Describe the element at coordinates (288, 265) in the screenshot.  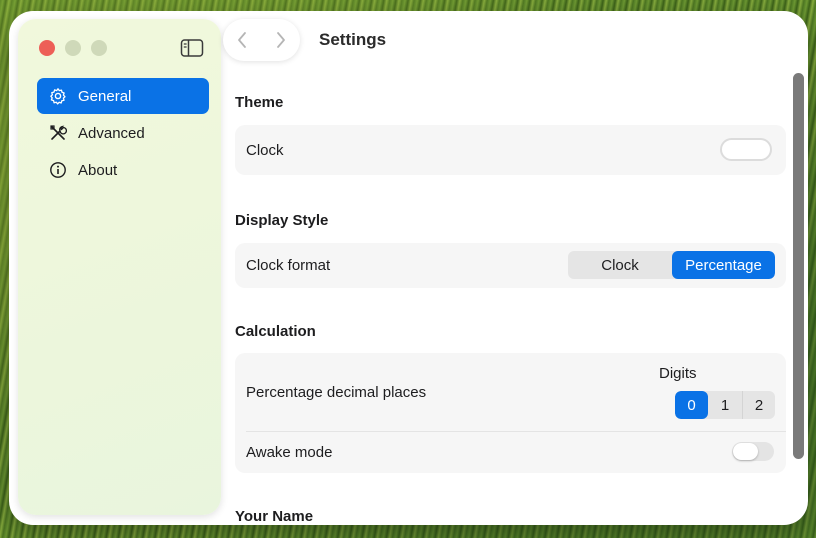
I see `clock-format-label: Clock format` at that location.